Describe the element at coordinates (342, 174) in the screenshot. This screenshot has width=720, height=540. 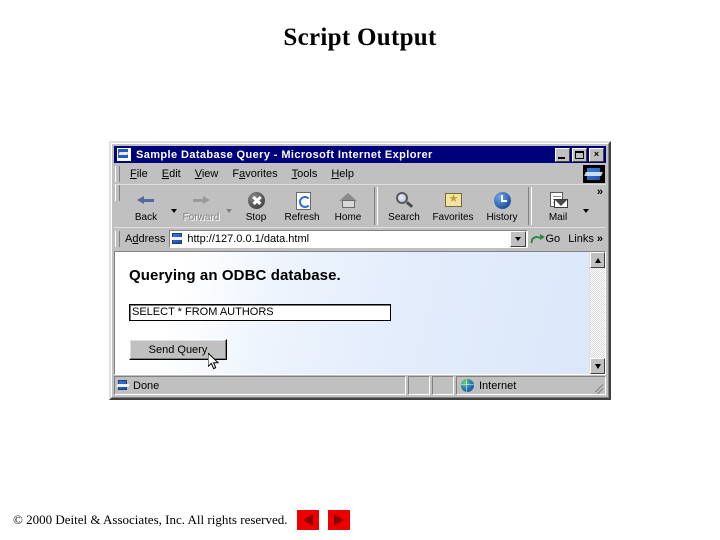
I see `menu-item-help: Help` at that location.